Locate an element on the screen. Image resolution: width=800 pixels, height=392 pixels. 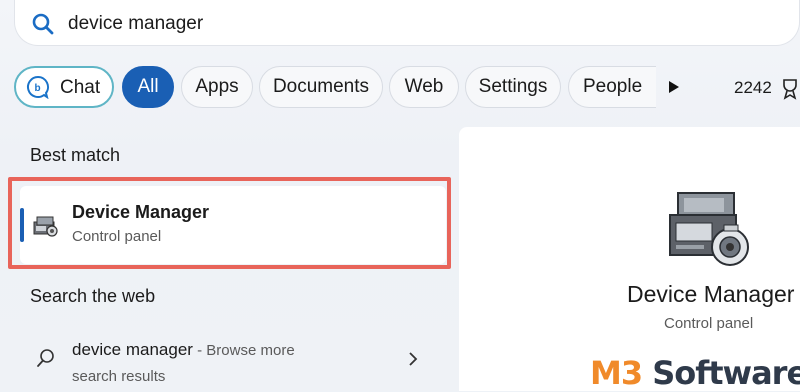
search-web-heading: Search the web is located at coordinates (93, 296).